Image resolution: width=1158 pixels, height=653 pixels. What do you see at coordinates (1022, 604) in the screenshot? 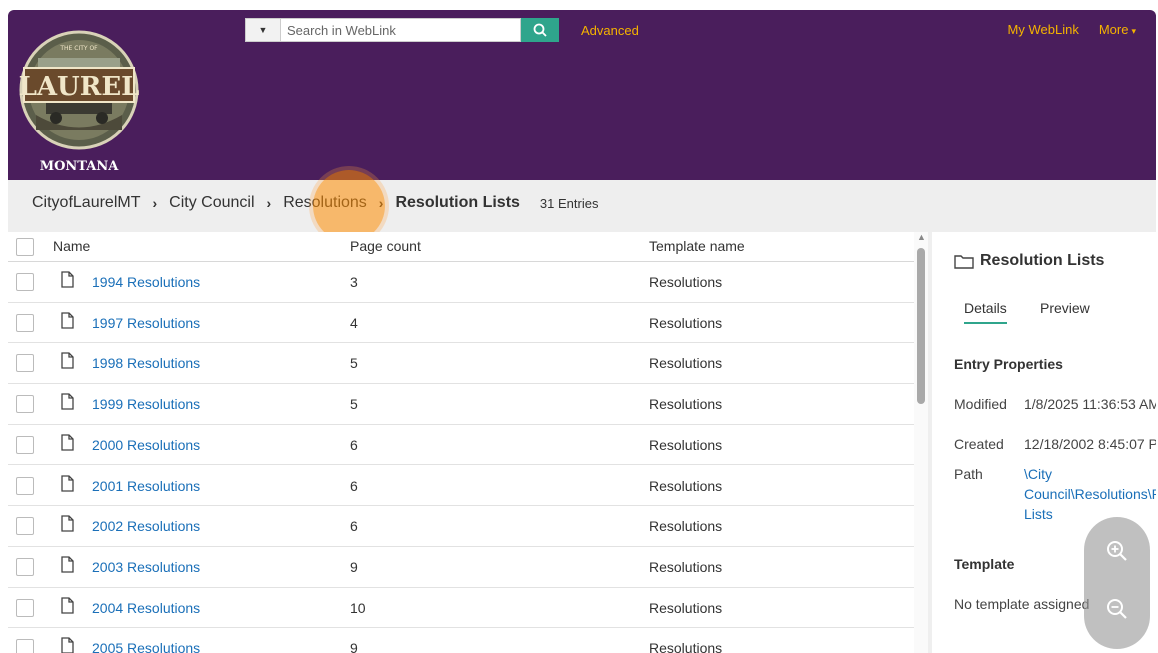
I see `template-value: No template assigned` at bounding box center [1022, 604].